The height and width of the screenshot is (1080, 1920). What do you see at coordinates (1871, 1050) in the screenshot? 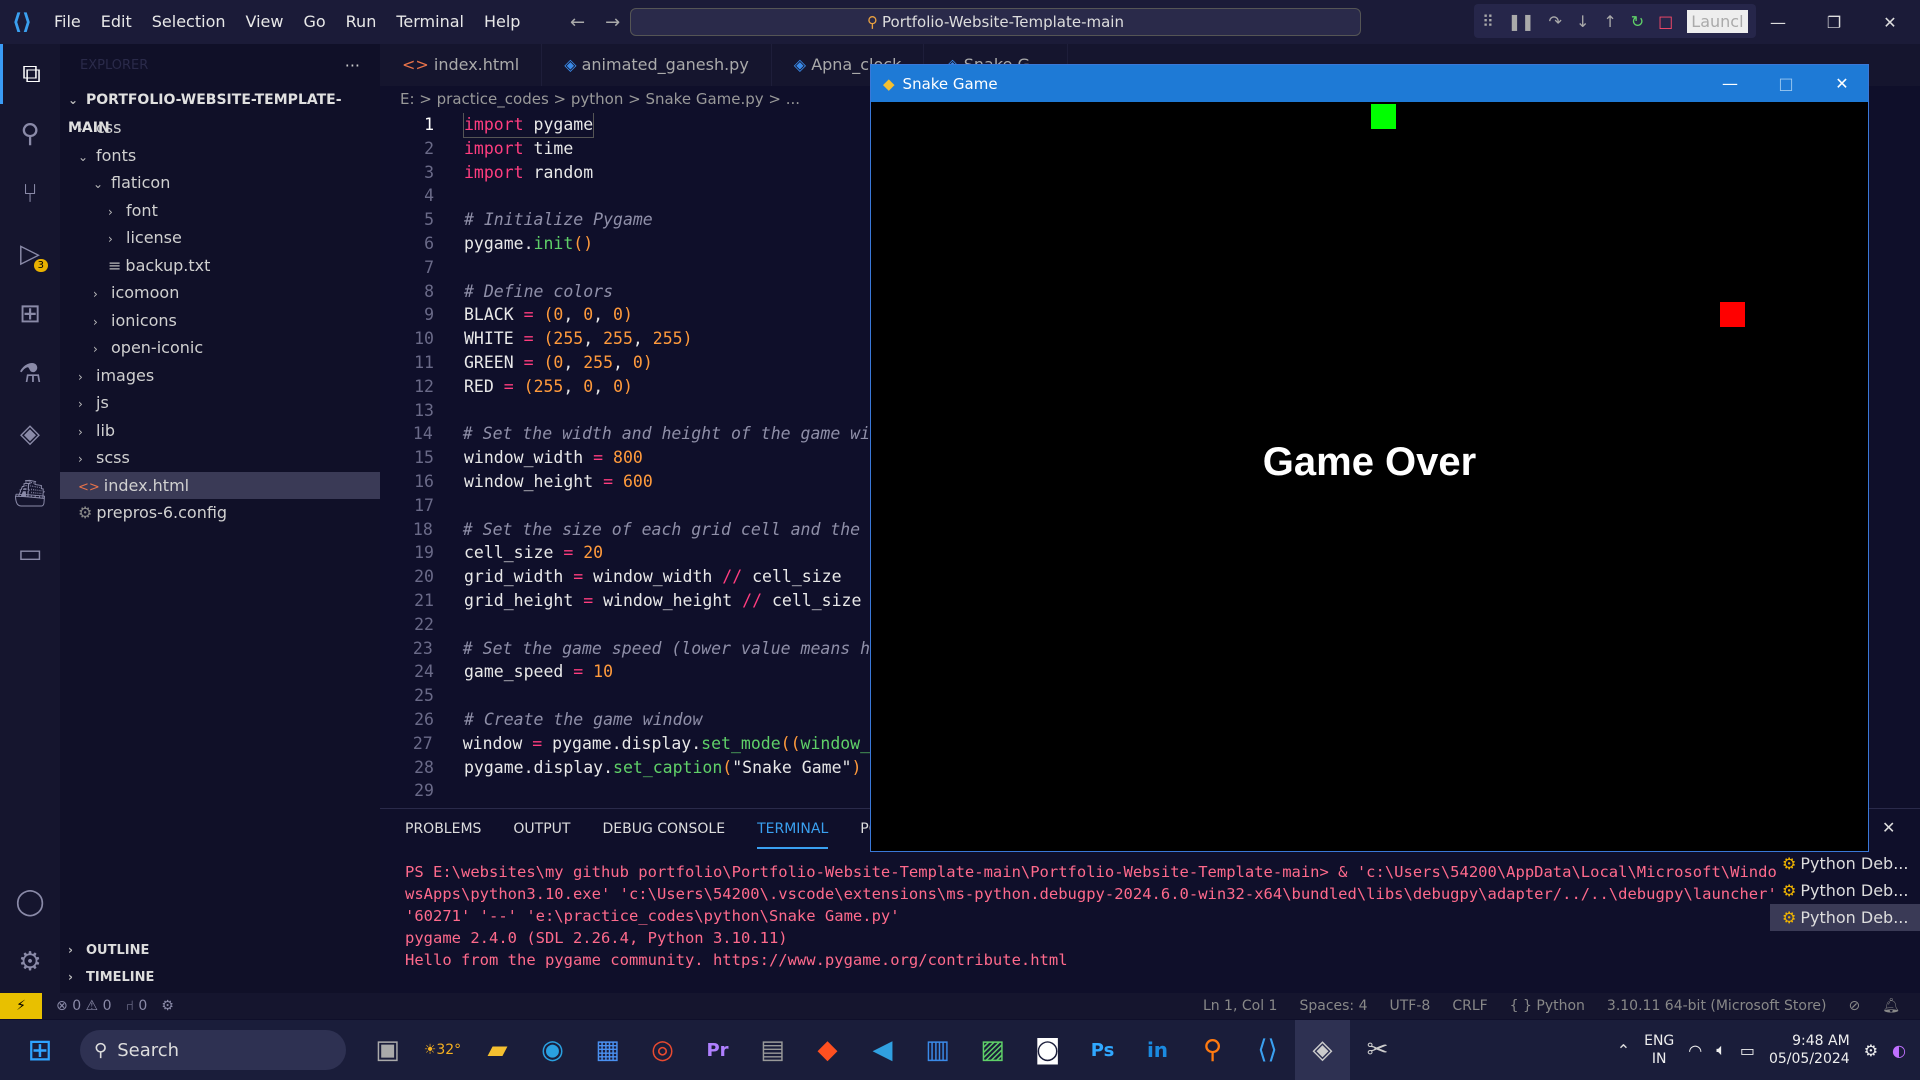
I see `notification-icon: ⚙` at bounding box center [1871, 1050].